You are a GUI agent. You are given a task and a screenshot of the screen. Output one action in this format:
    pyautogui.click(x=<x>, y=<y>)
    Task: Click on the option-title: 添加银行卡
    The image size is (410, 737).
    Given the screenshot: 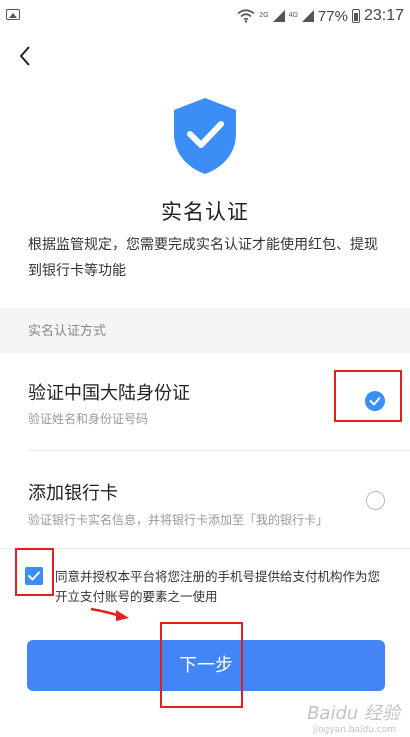 What is the action you would take?
    pyautogui.click(x=73, y=493)
    